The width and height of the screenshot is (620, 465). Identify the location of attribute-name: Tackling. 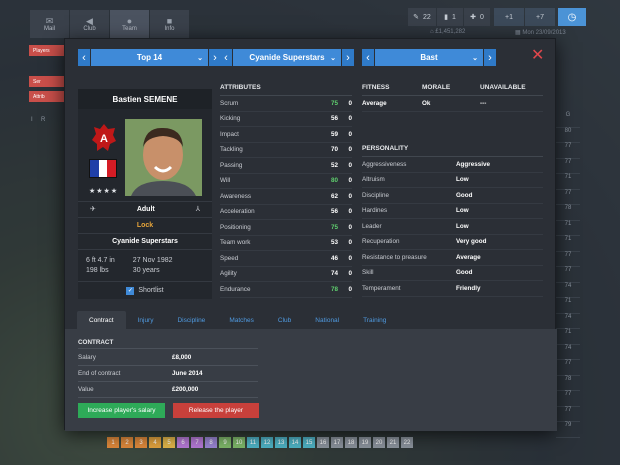
(231, 150).